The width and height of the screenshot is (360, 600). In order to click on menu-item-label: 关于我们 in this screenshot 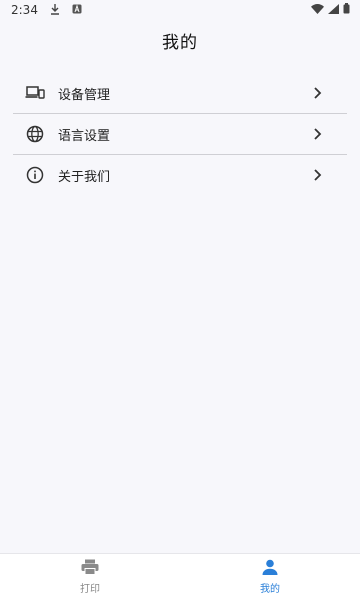, I will do `click(84, 177)`.